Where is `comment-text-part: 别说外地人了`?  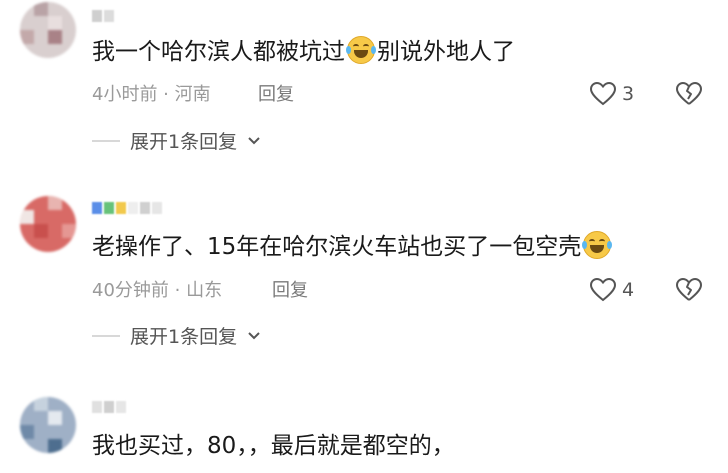
comment-text-part: 别说外地人了 is located at coordinates (446, 52).